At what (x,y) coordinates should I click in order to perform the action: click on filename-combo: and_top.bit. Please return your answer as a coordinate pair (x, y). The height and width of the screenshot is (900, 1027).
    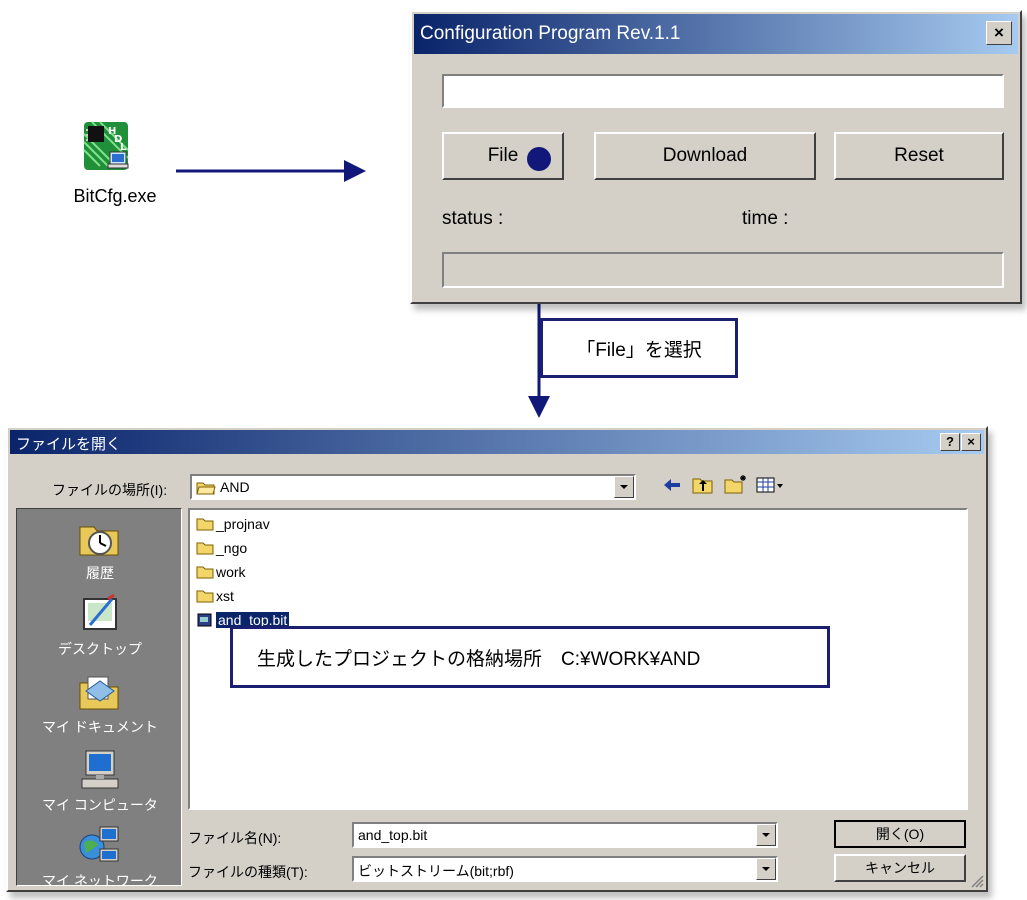
    Looking at the image, I should click on (565, 835).